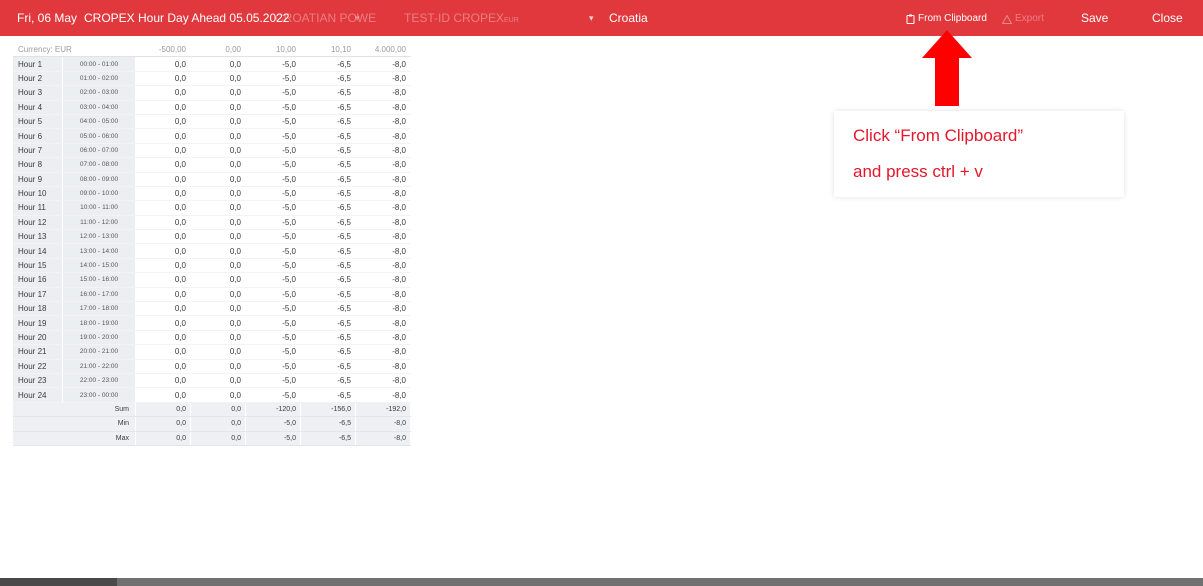  I want to click on from-clipboard-button: From Clipboard, so click(946, 19).